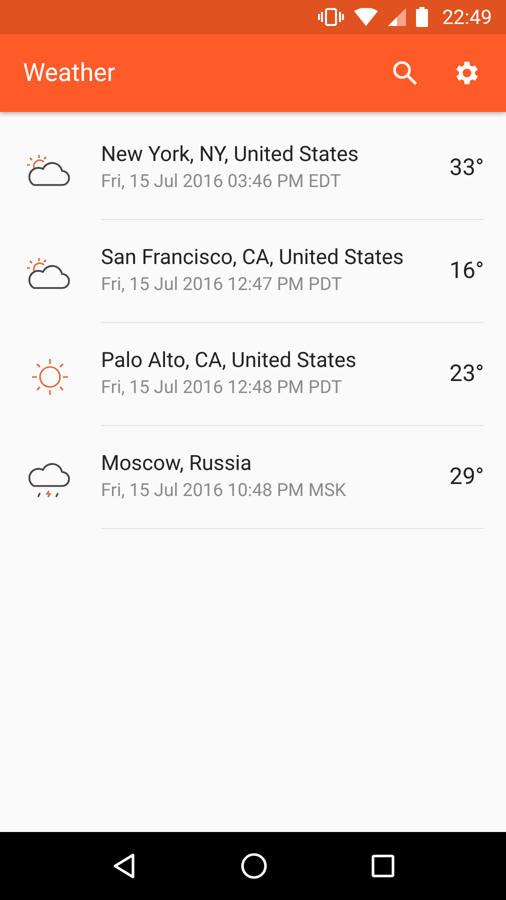 This screenshot has height=900, width=506. I want to click on city-name: Palo Alto, CA, United States, so click(229, 360).